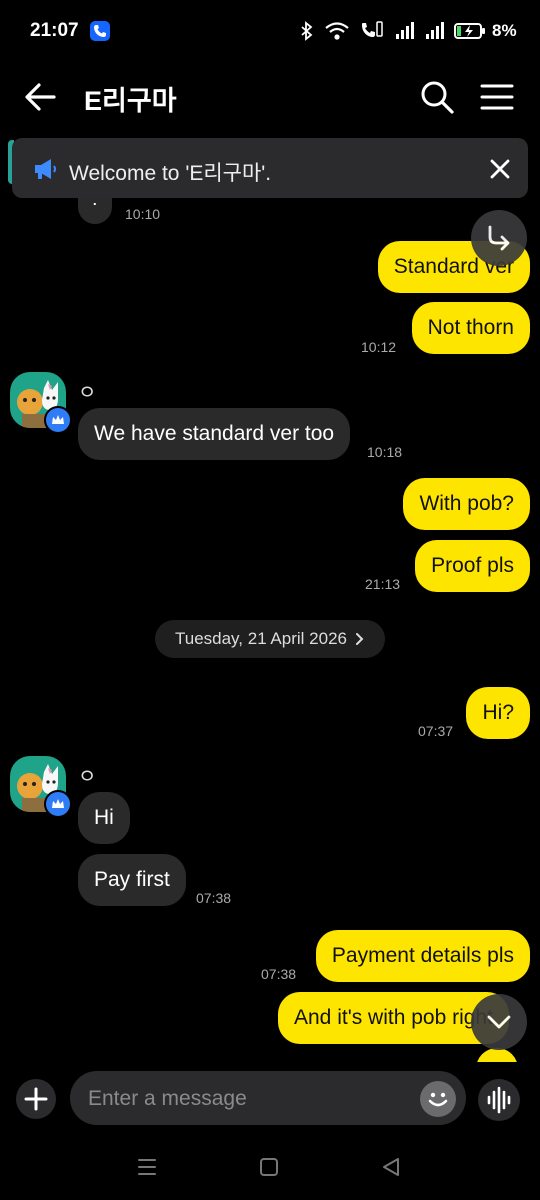 The width and height of the screenshot is (540, 1200). I want to click on attach-button, so click(36, 1099).